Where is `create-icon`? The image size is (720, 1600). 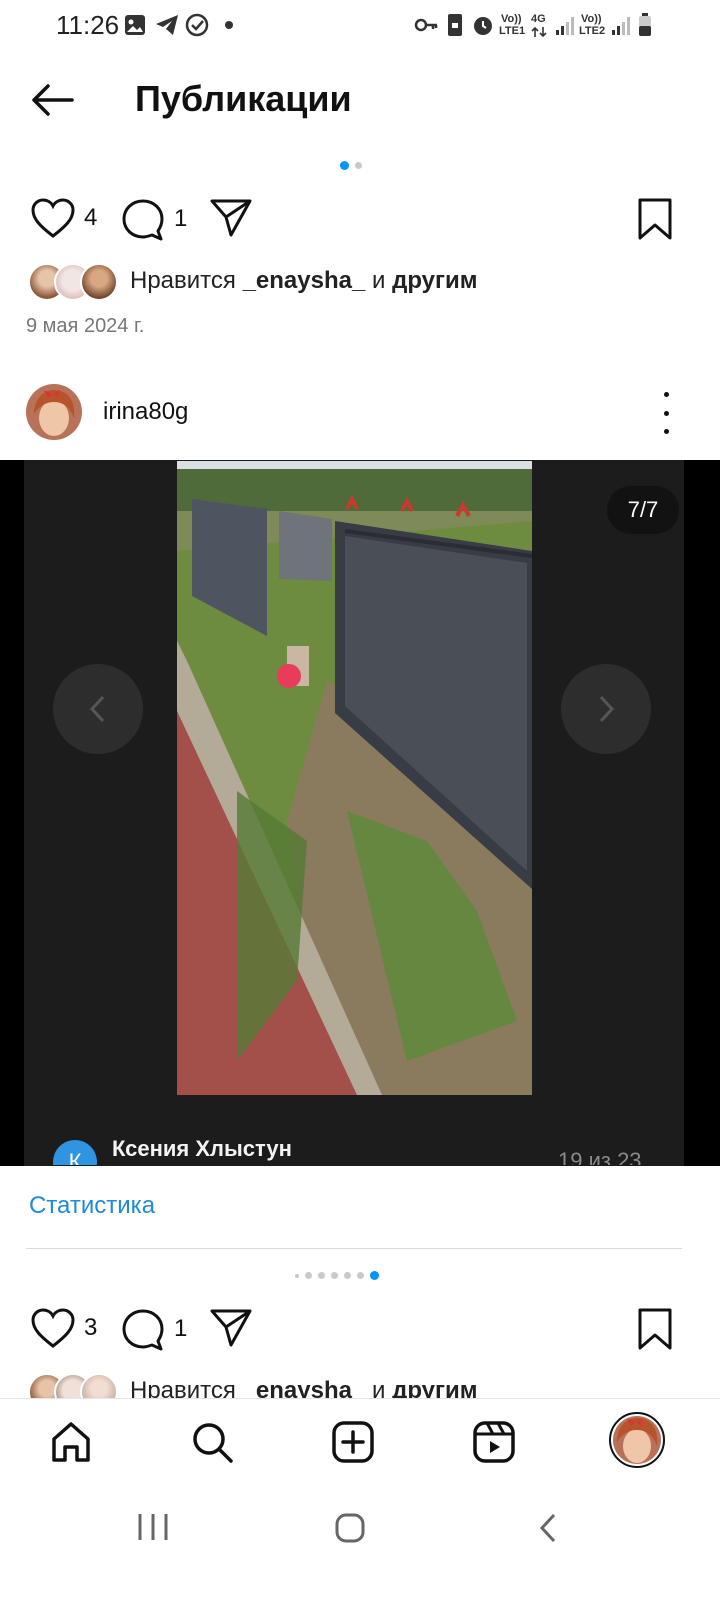 create-icon is located at coordinates (353, 1442).